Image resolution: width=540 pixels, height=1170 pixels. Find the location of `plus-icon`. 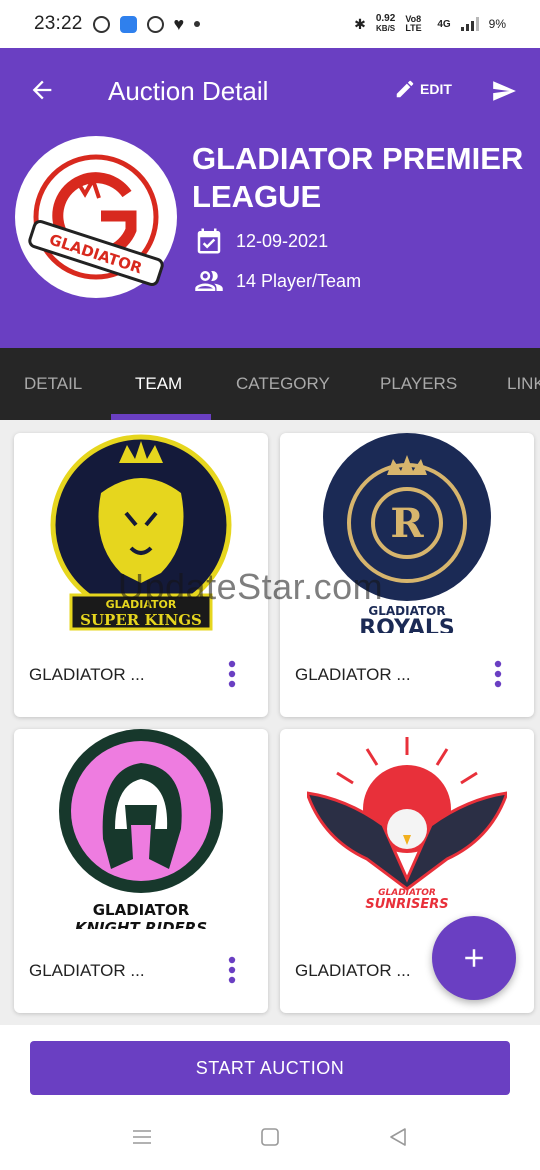

plus-icon is located at coordinates (474, 958).